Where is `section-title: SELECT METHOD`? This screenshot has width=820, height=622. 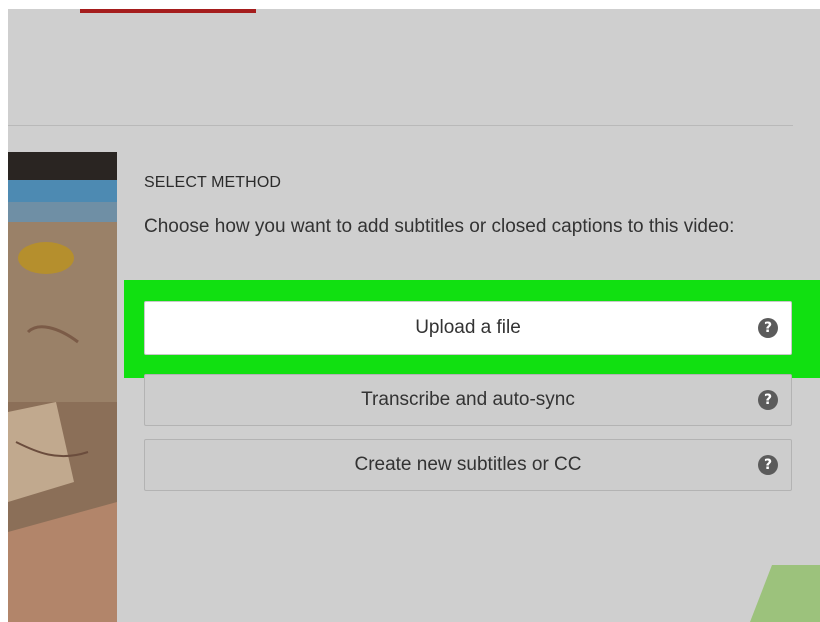
section-title: SELECT METHOD is located at coordinates (213, 182).